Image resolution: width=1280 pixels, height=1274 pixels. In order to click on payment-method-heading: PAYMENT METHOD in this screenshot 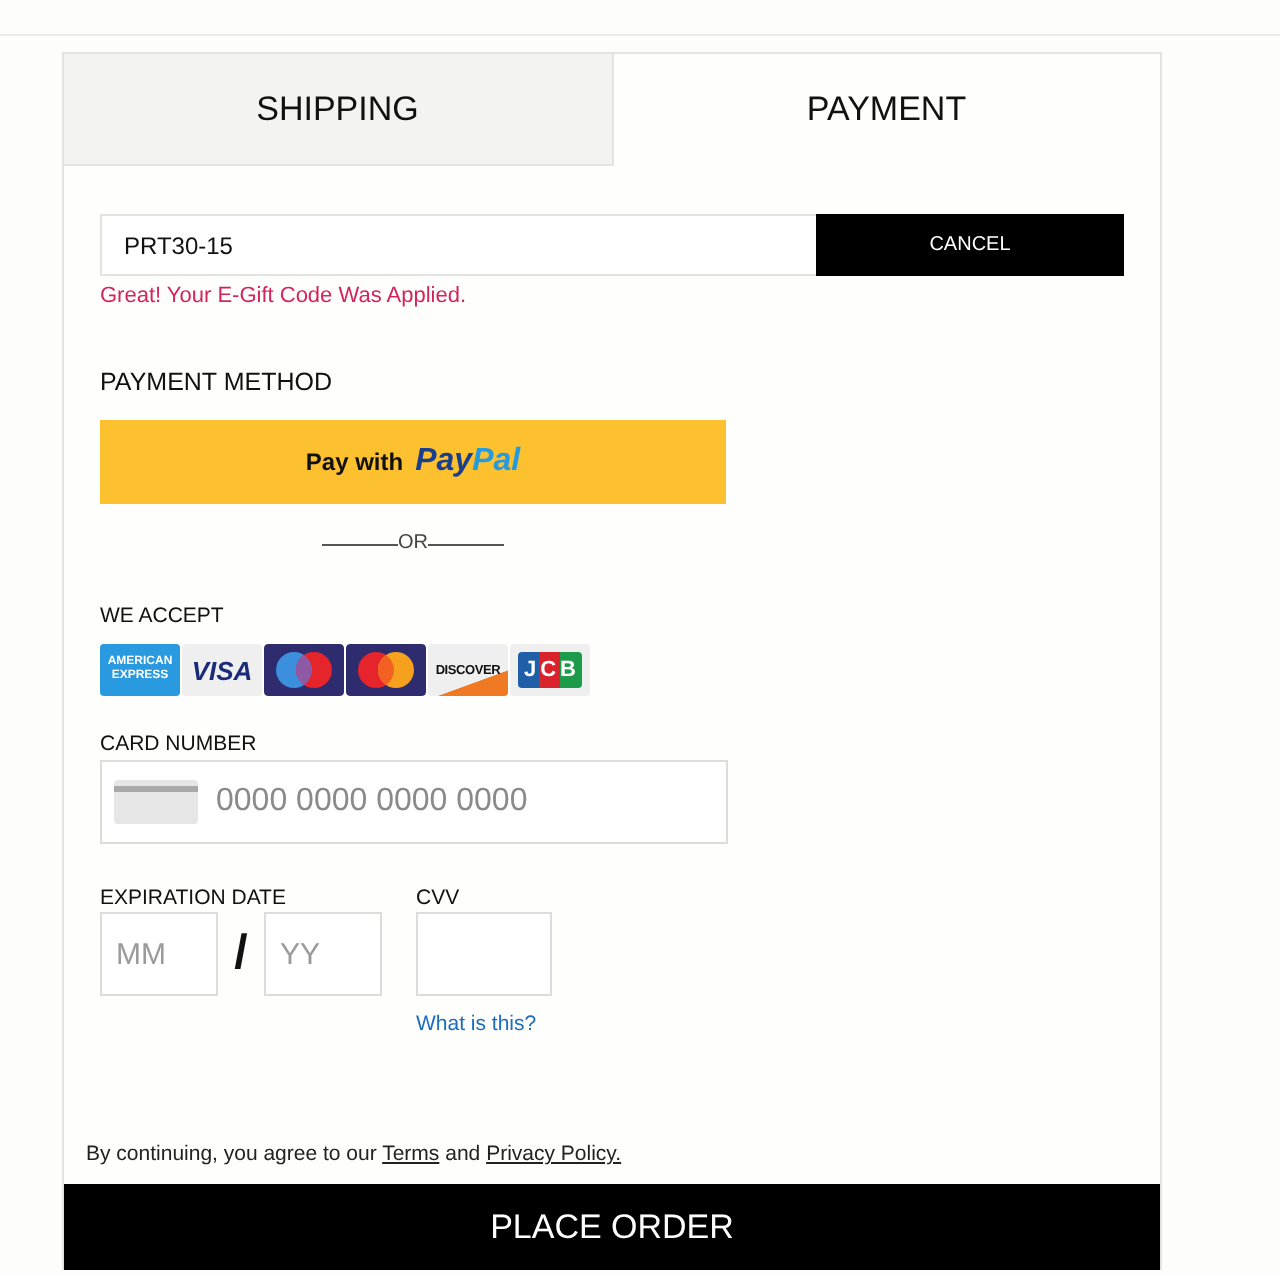, I will do `click(216, 383)`.